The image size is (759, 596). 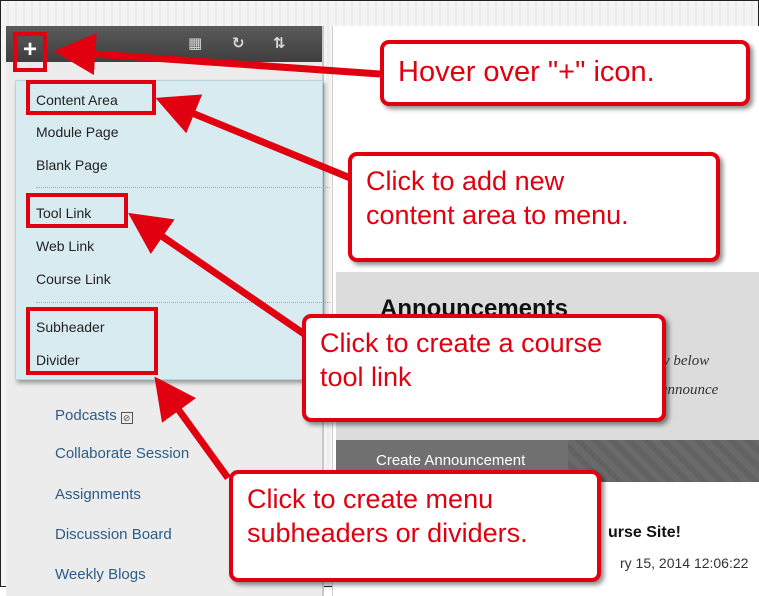 What do you see at coordinates (217, 55) in the screenshot?
I see `arrow-to-plus` at bounding box center [217, 55].